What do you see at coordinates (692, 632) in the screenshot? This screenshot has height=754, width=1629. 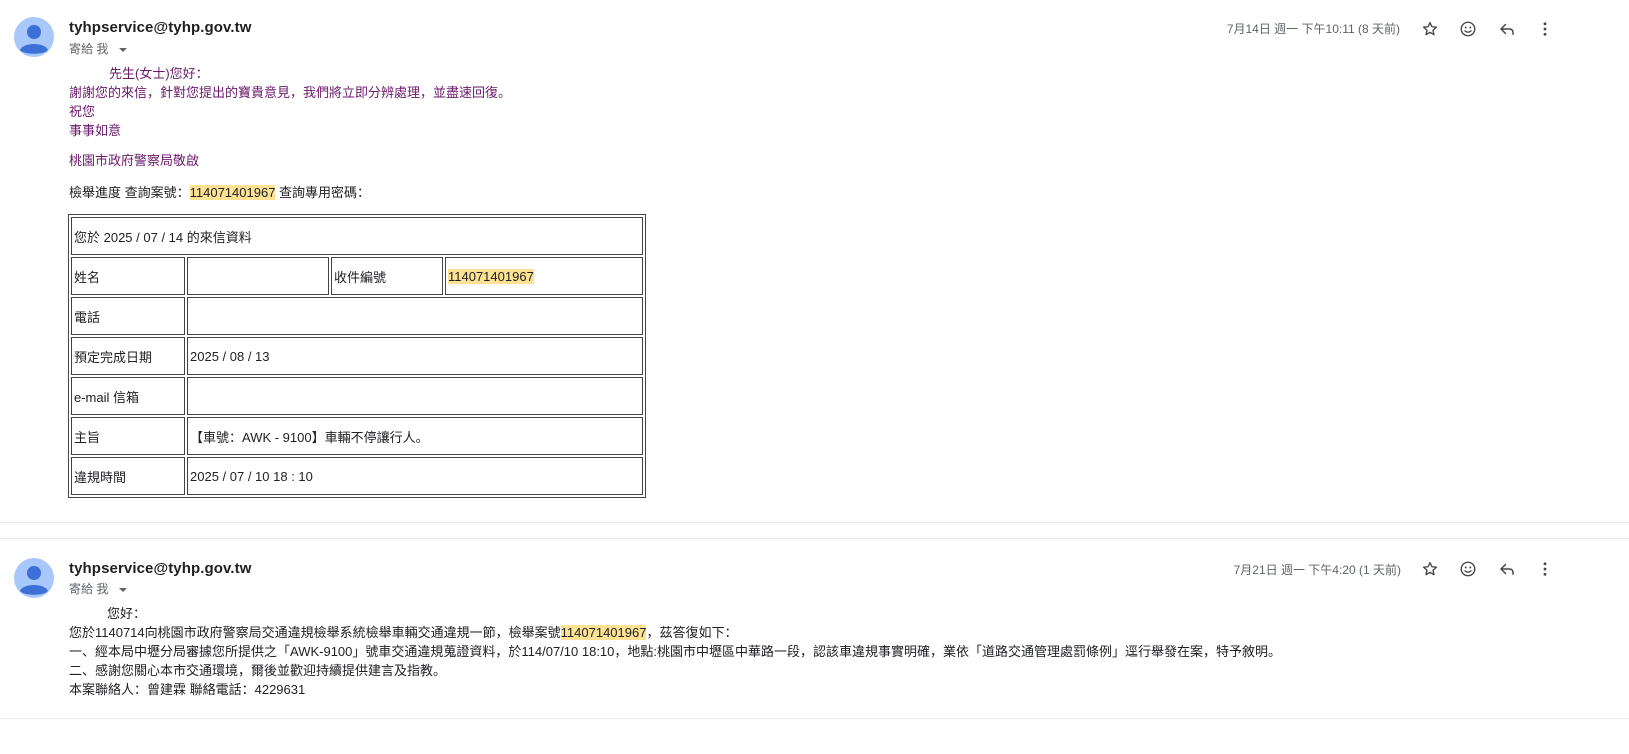 I see `line1-suffix: ，茲答復如下：` at bounding box center [692, 632].